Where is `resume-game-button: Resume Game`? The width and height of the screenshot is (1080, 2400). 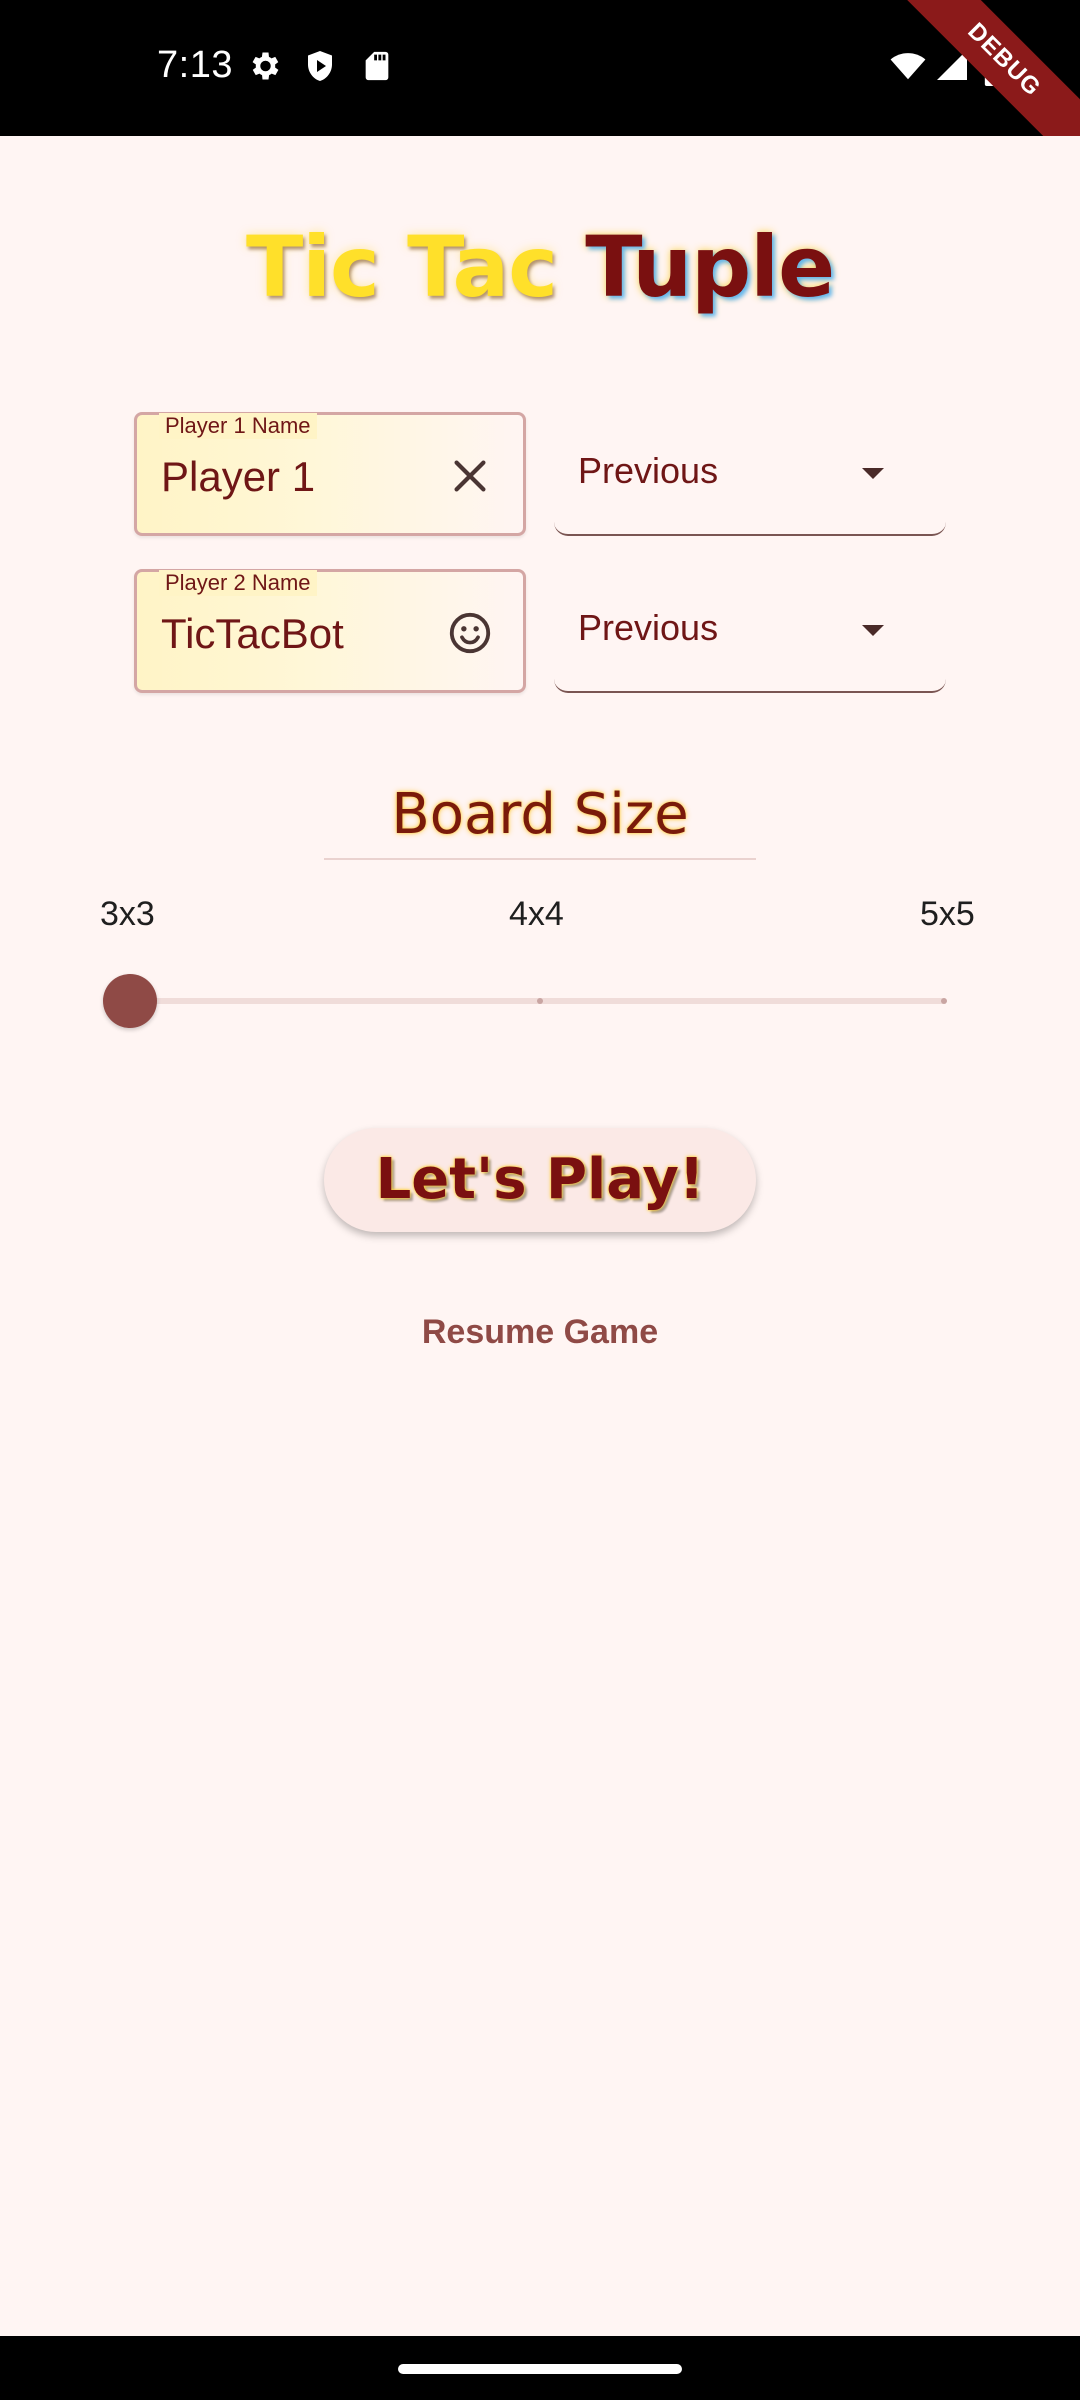 resume-game-button: Resume Game is located at coordinates (540, 1332).